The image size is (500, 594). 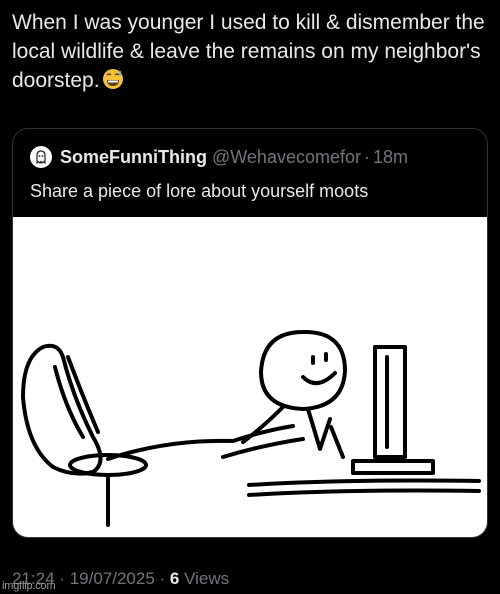 I want to click on quoted-tweet-header: SomeFunniThing @Wehavecomefor · 18m, so click(x=219, y=157).